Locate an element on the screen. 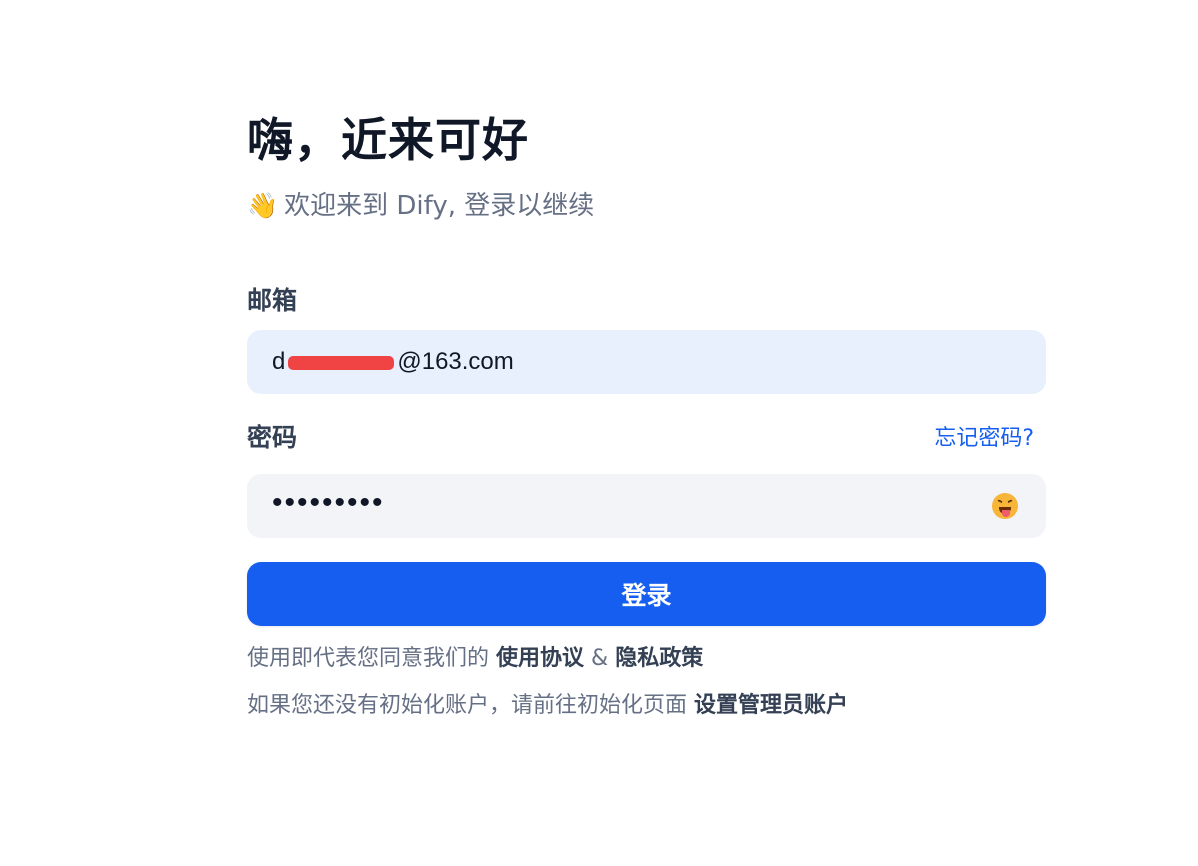 The width and height of the screenshot is (1198, 866). redaction-mark is located at coordinates (341, 363).